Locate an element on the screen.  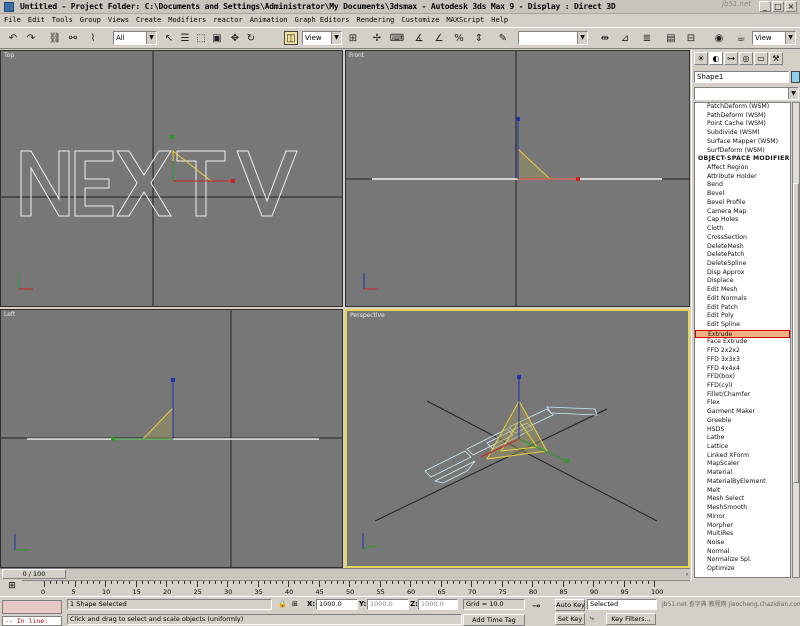
menu-create: Create is located at coordinates (148, 20).